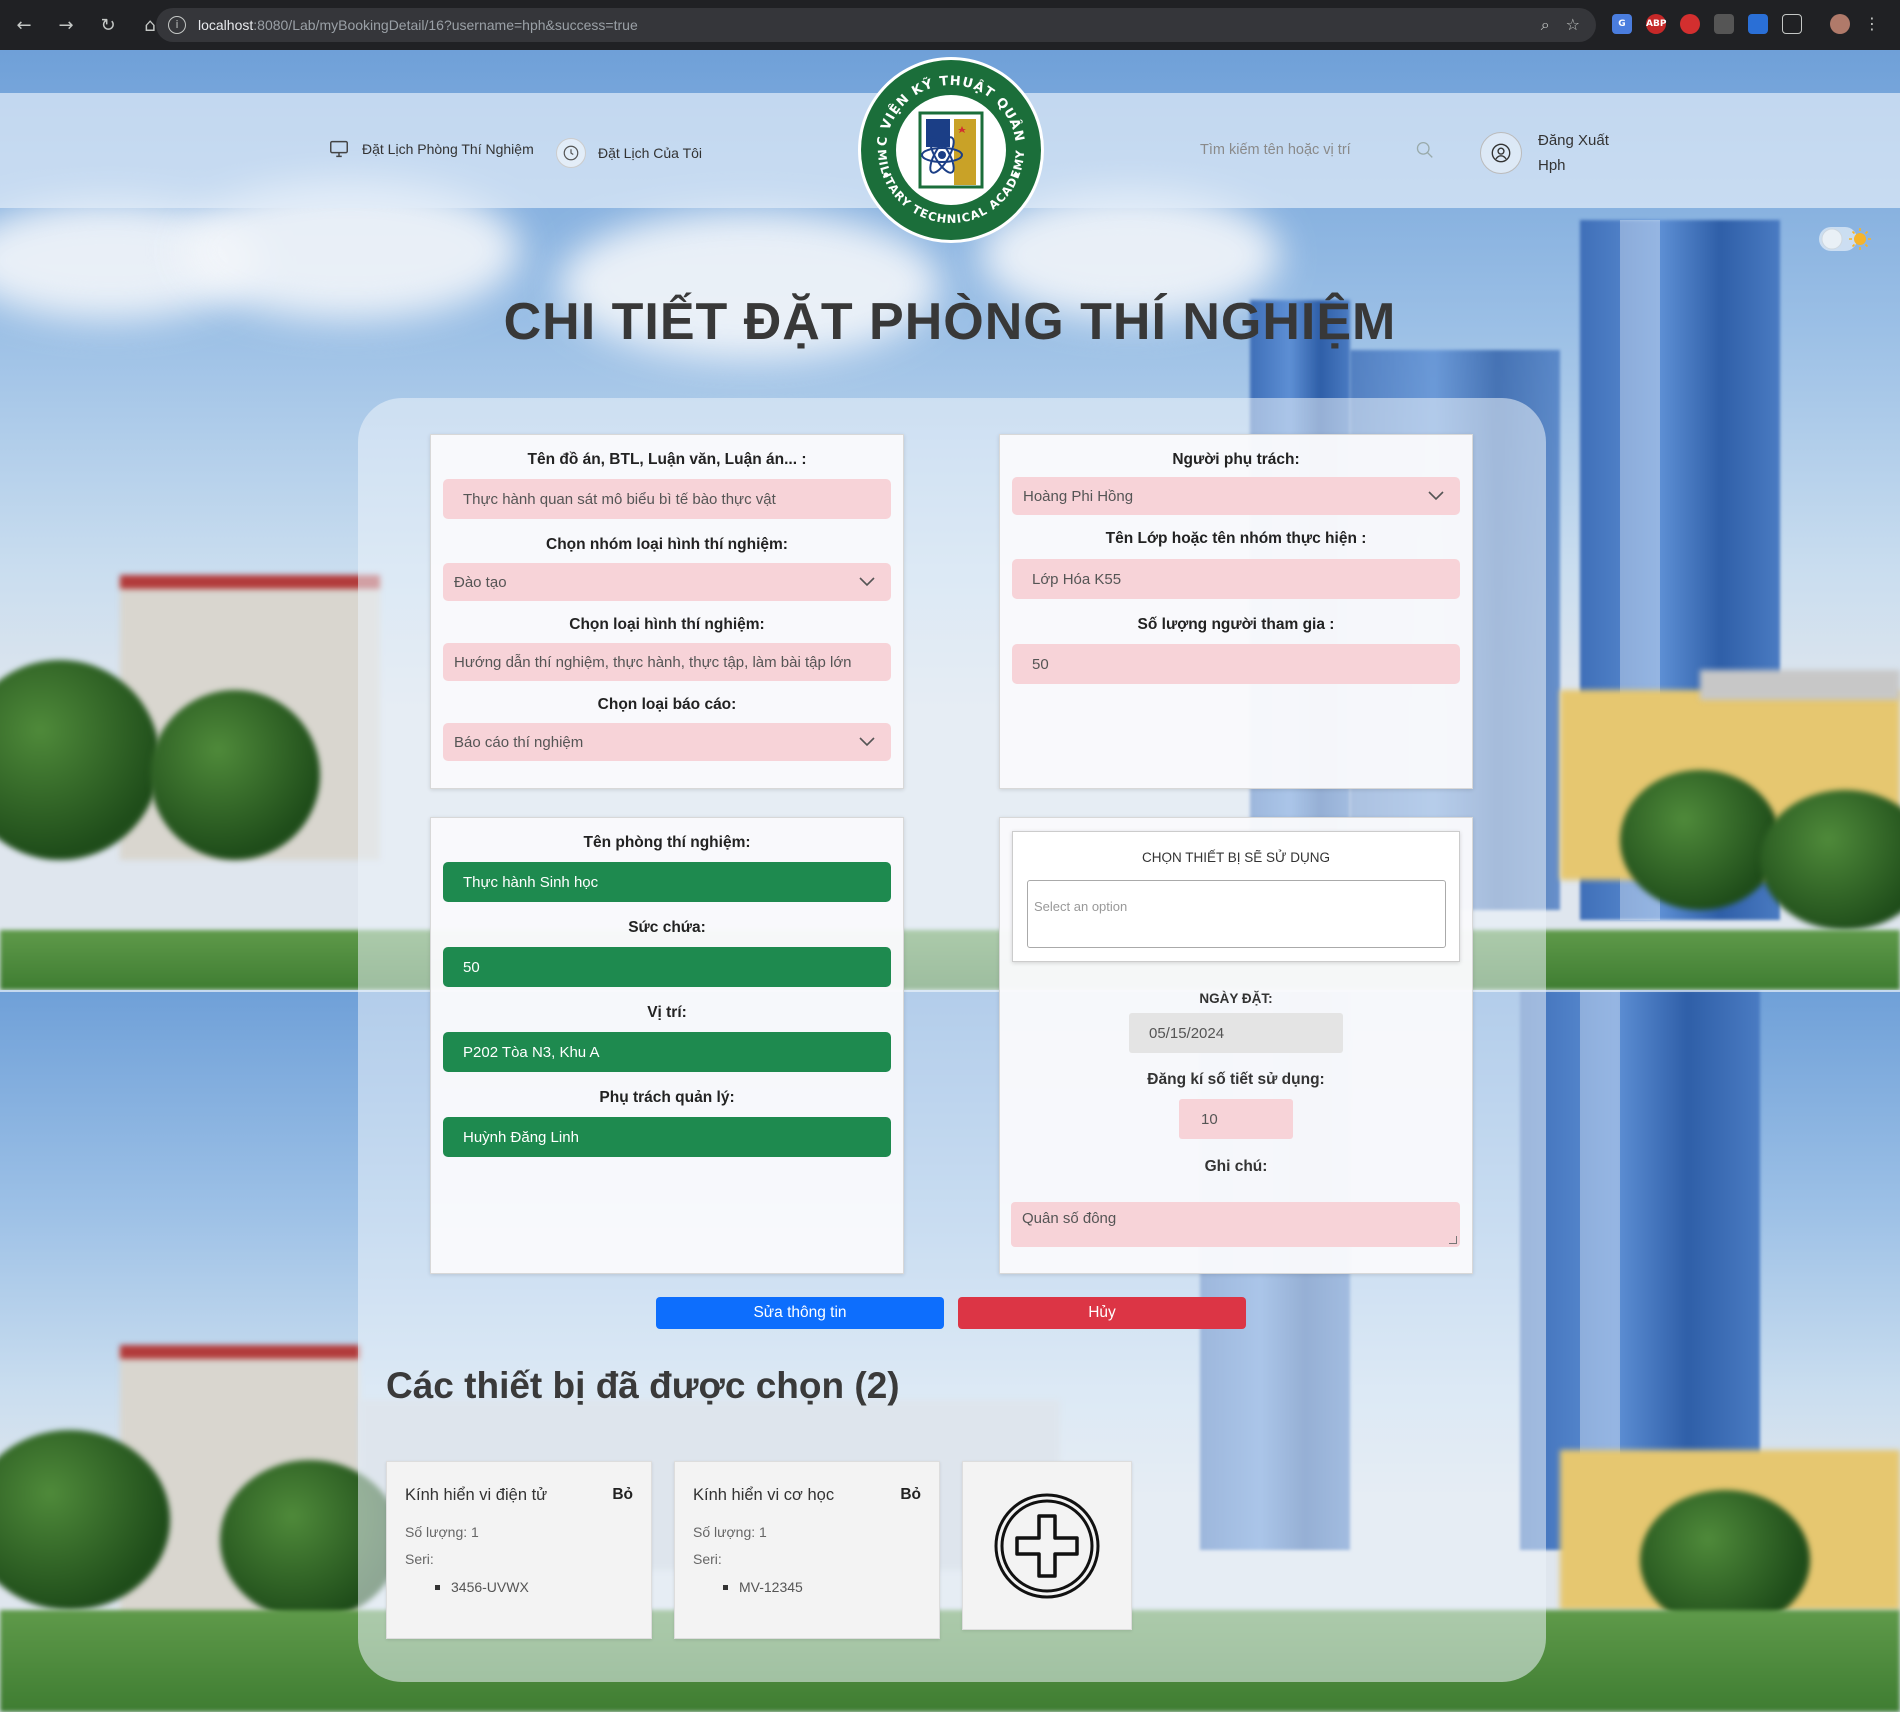 The height and width of the screenshot is (1712, 1900). What do you see at coordinates (1573, 140) in the screenshot?
I see `logout-link: Đăng Xuất` at bounding box center [1573, 140].